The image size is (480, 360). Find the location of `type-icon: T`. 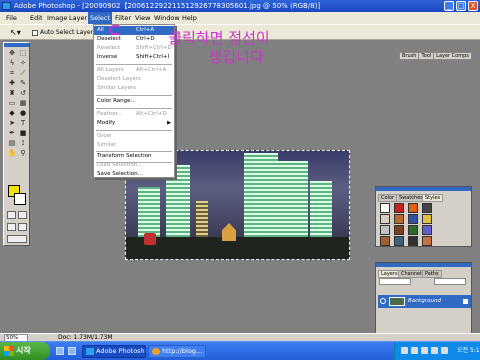

type-icon: T is located at coordinates (23, 123).